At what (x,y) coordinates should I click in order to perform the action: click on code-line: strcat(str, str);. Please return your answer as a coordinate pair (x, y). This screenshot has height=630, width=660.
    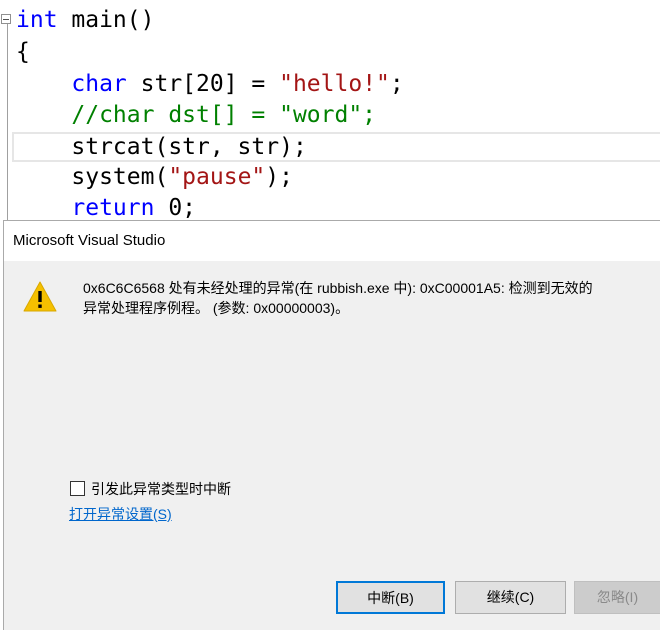
    Looking at the image, I should click on (161, 147).